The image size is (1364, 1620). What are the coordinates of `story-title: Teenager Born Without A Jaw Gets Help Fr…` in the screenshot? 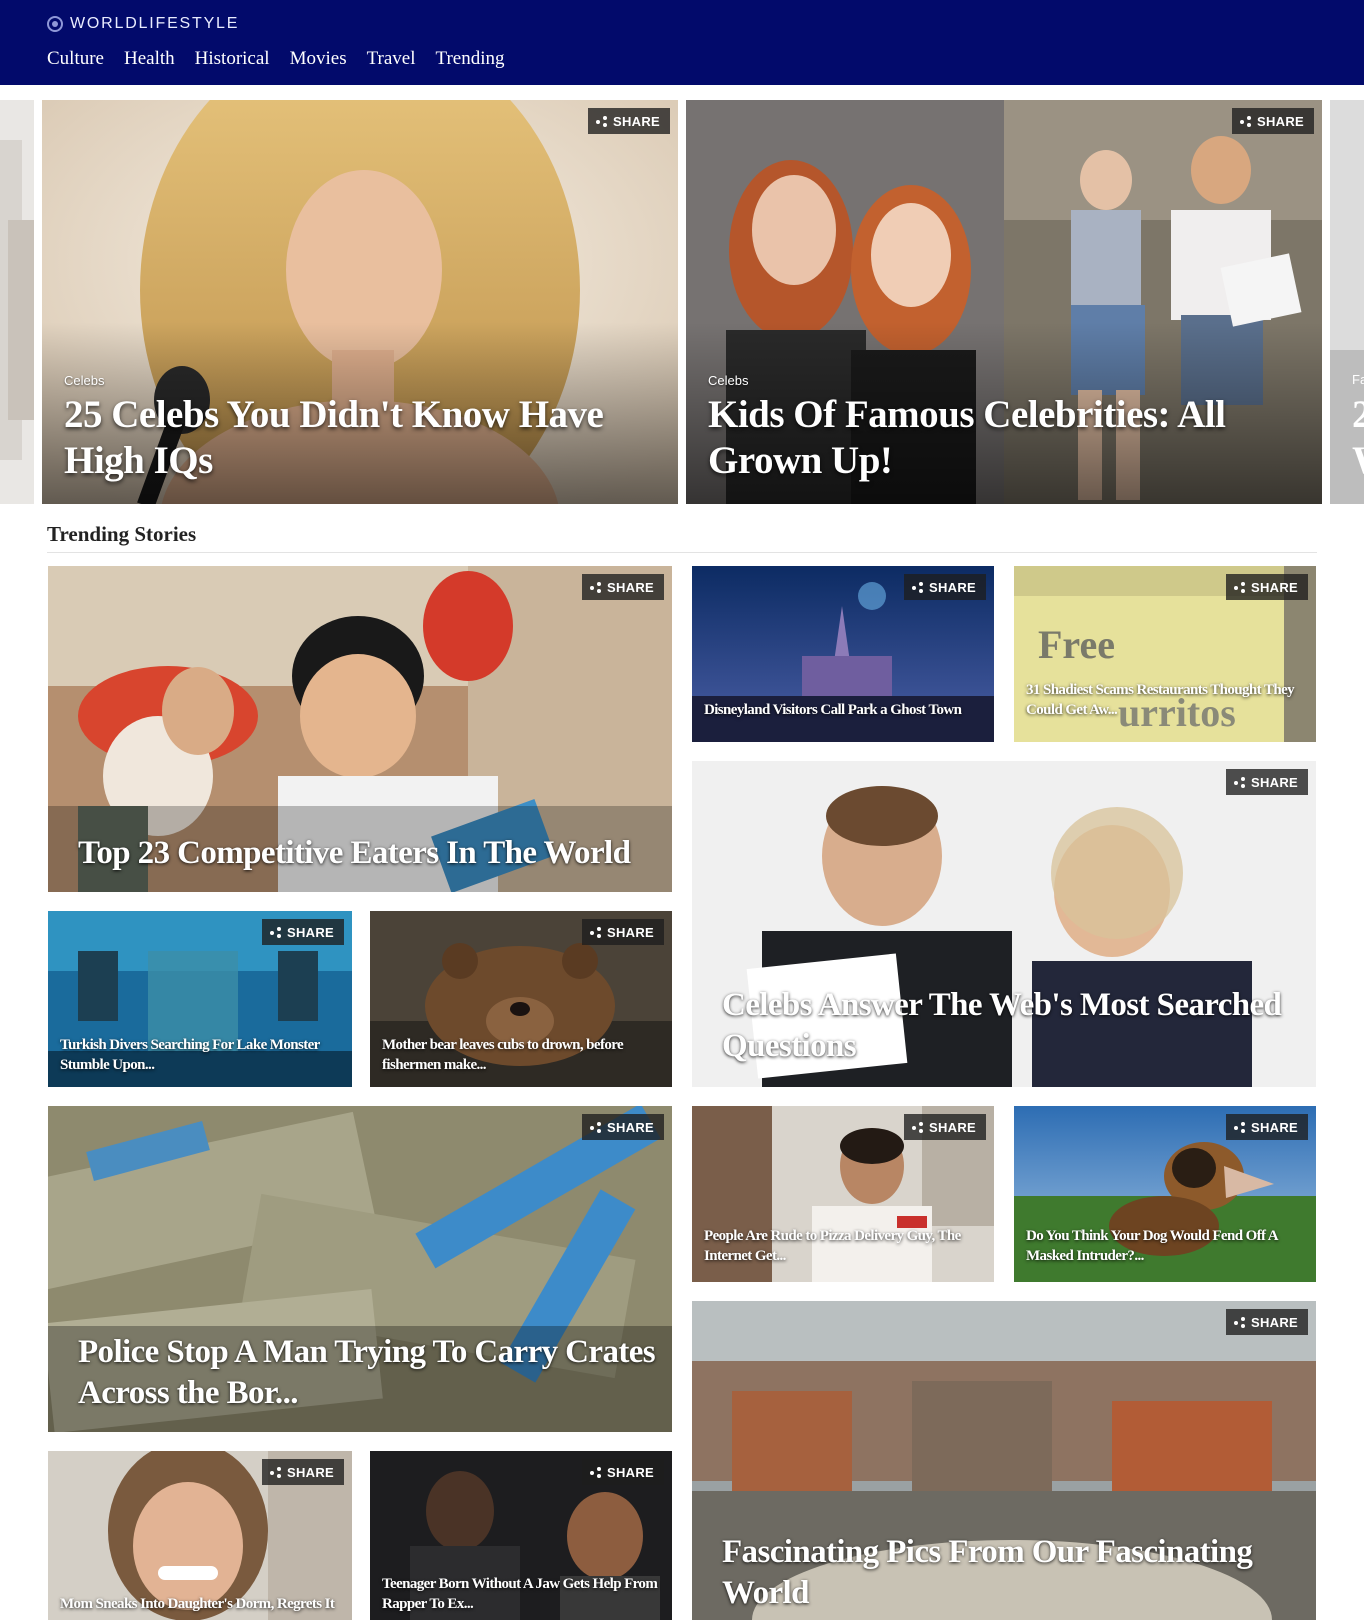 It's located at (520, 1594).